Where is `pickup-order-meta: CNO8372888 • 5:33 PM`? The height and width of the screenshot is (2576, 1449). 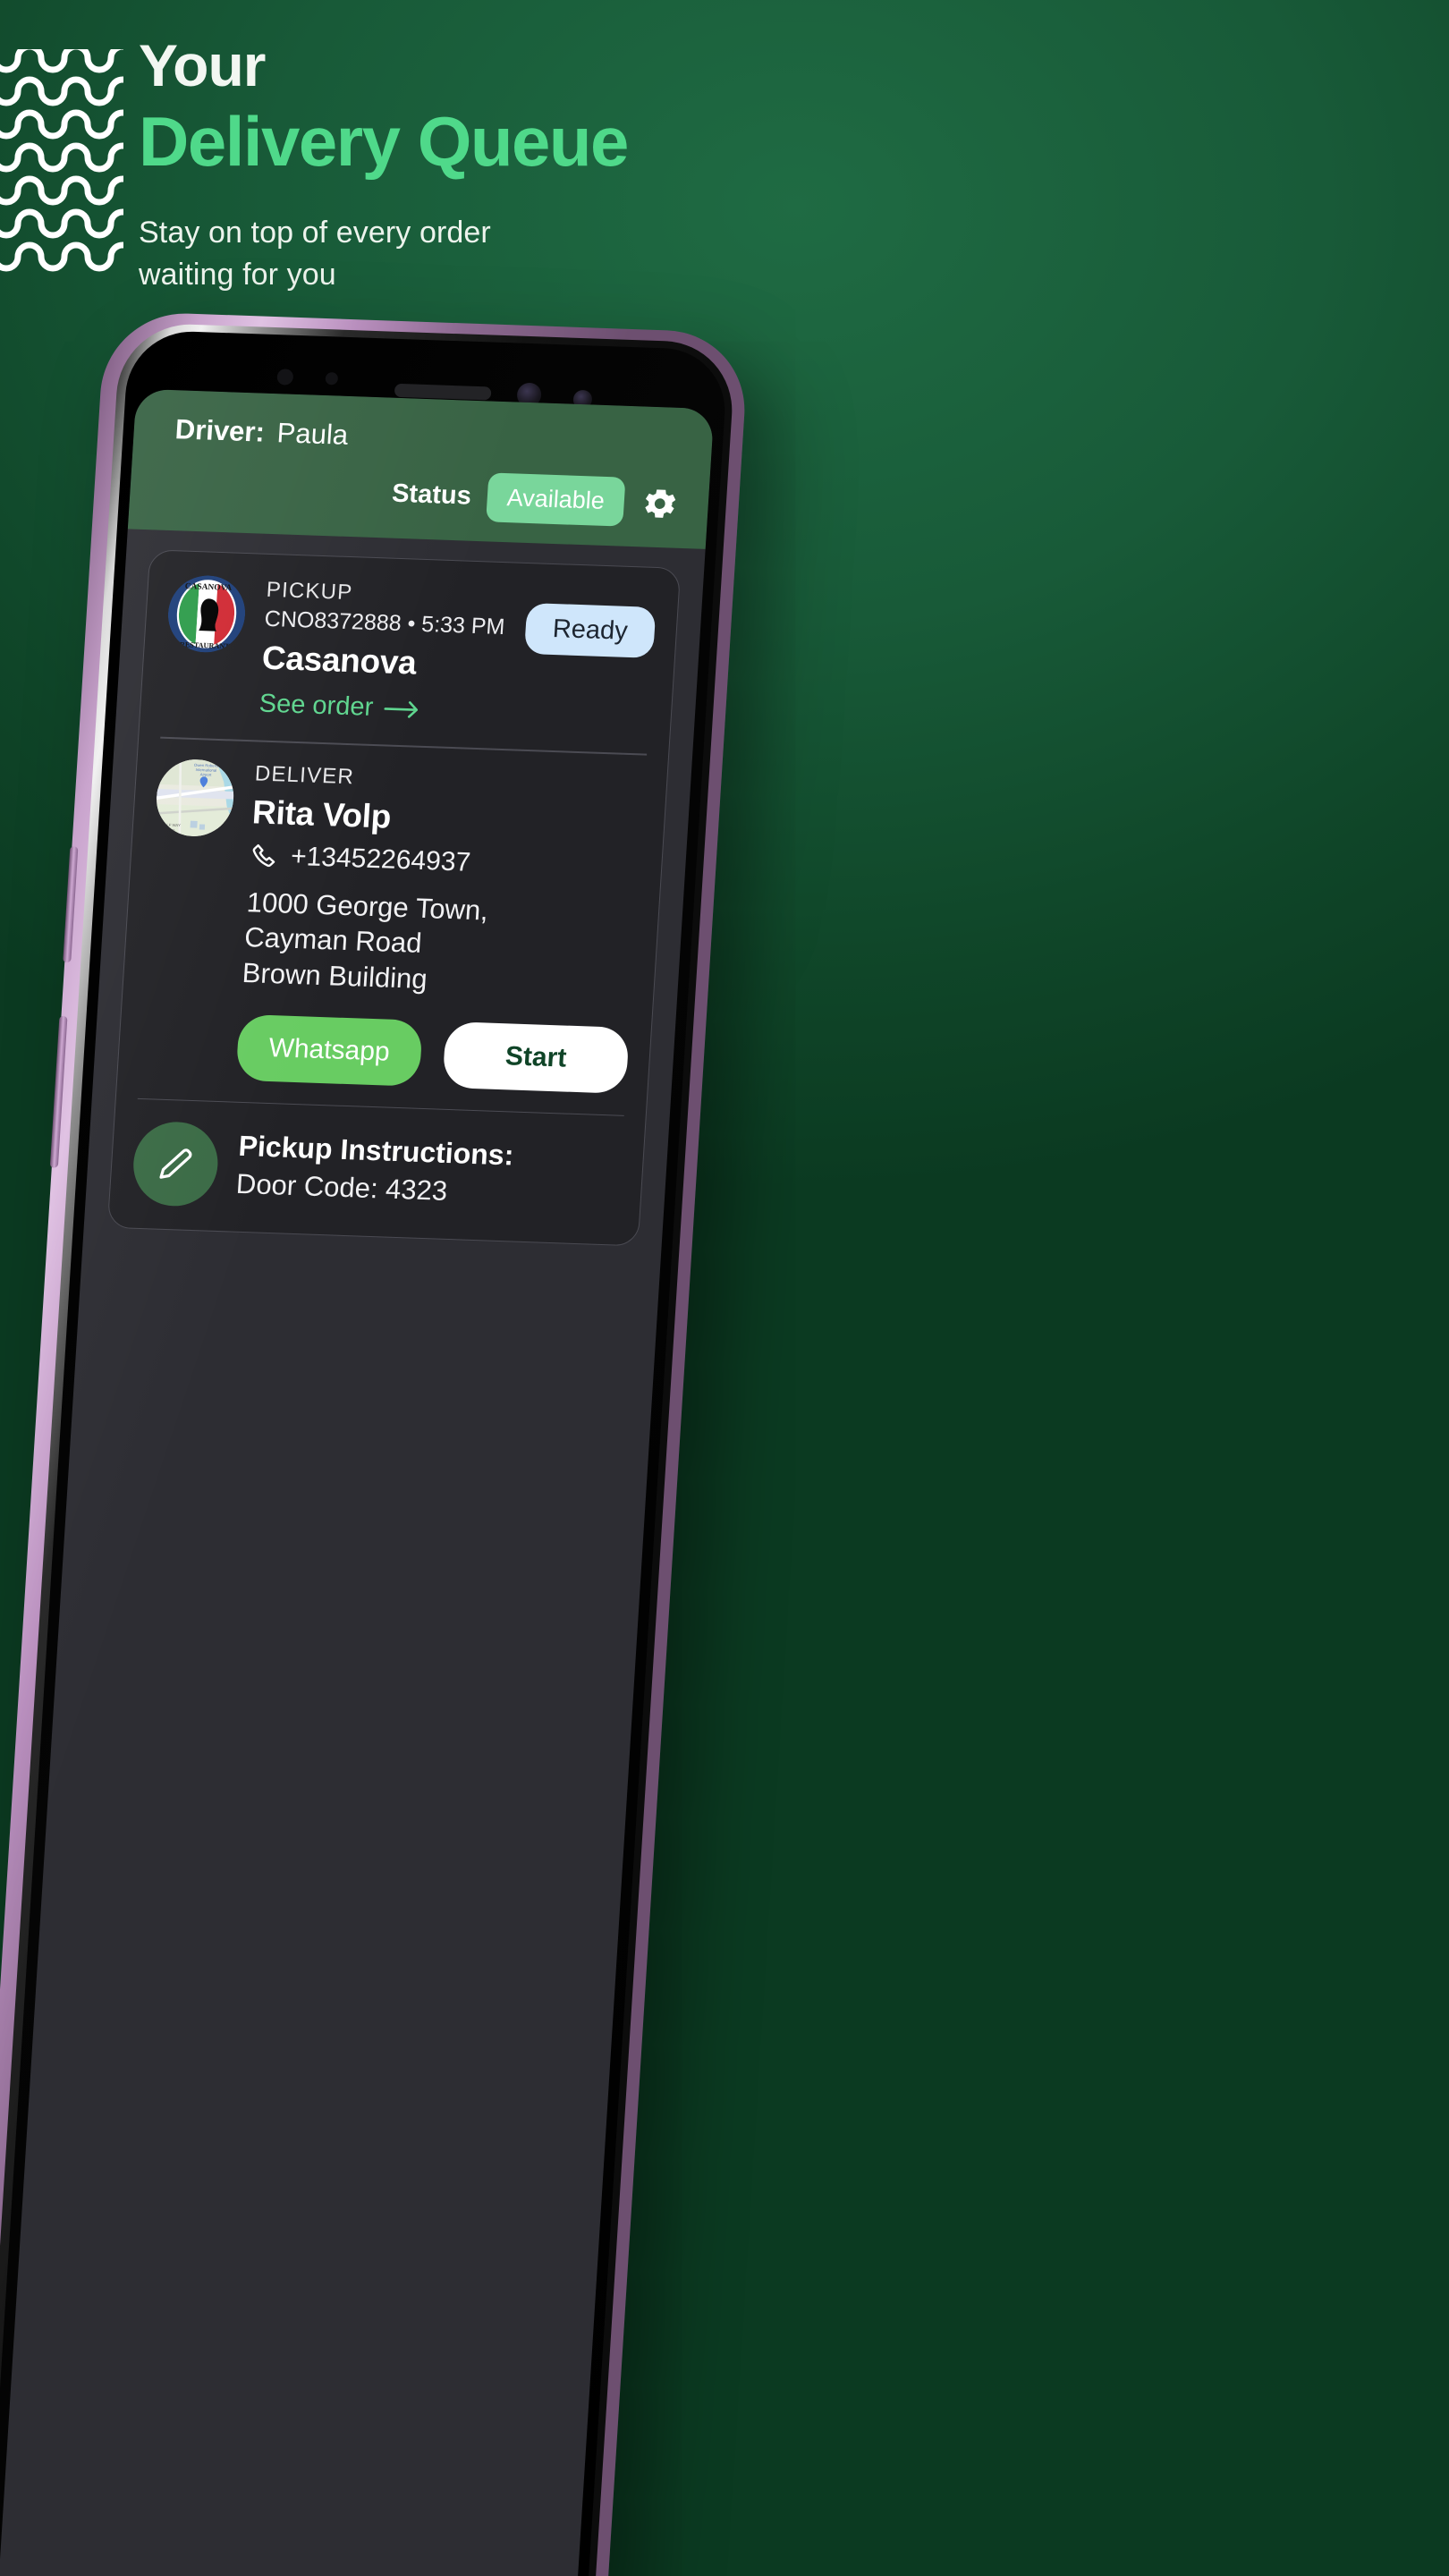
pickup-order-meta: CNO8372888 • 5:33 PM is located at coordinates (384, 623).